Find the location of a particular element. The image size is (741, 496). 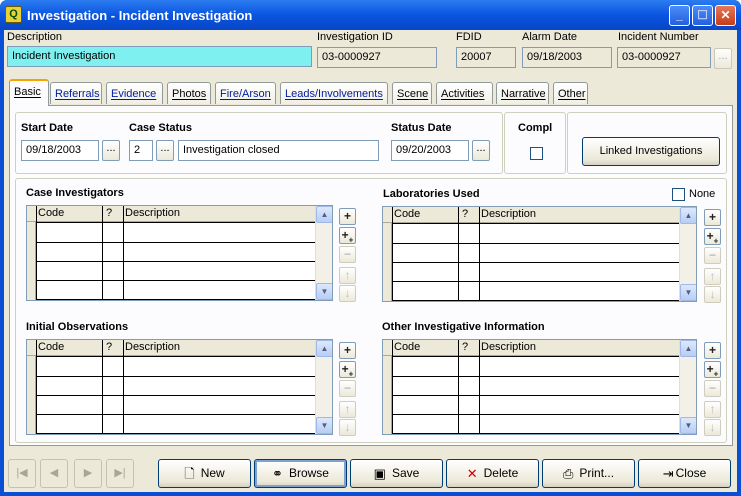

description-label: Description is located at coordinates (35, 37).